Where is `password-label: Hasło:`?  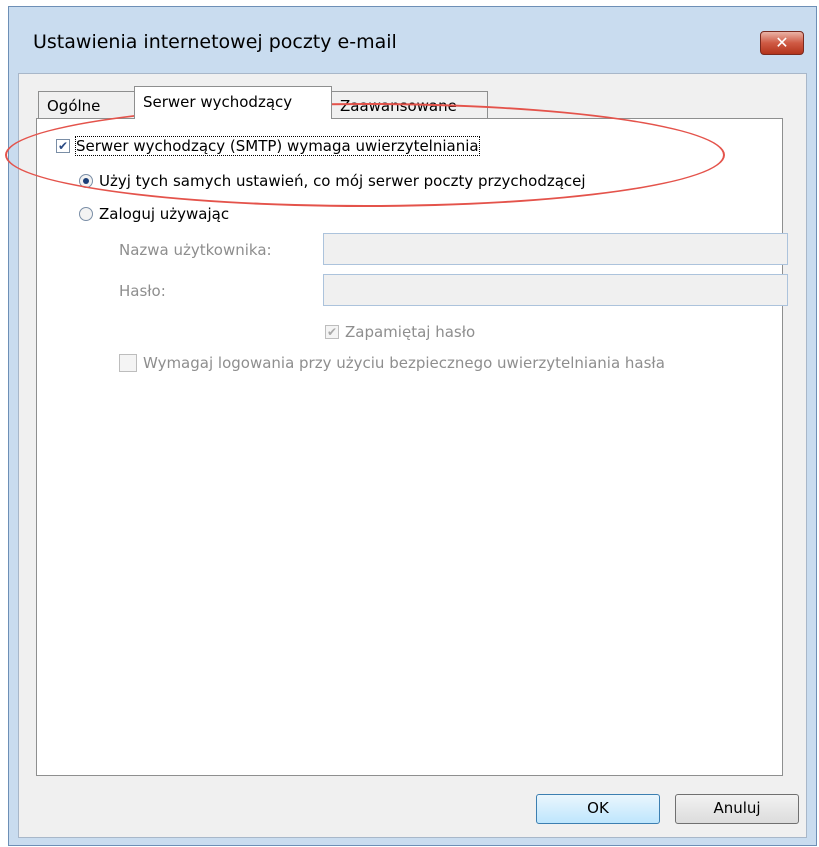 password-label: Hasło: is located at coordinates (142, 291).